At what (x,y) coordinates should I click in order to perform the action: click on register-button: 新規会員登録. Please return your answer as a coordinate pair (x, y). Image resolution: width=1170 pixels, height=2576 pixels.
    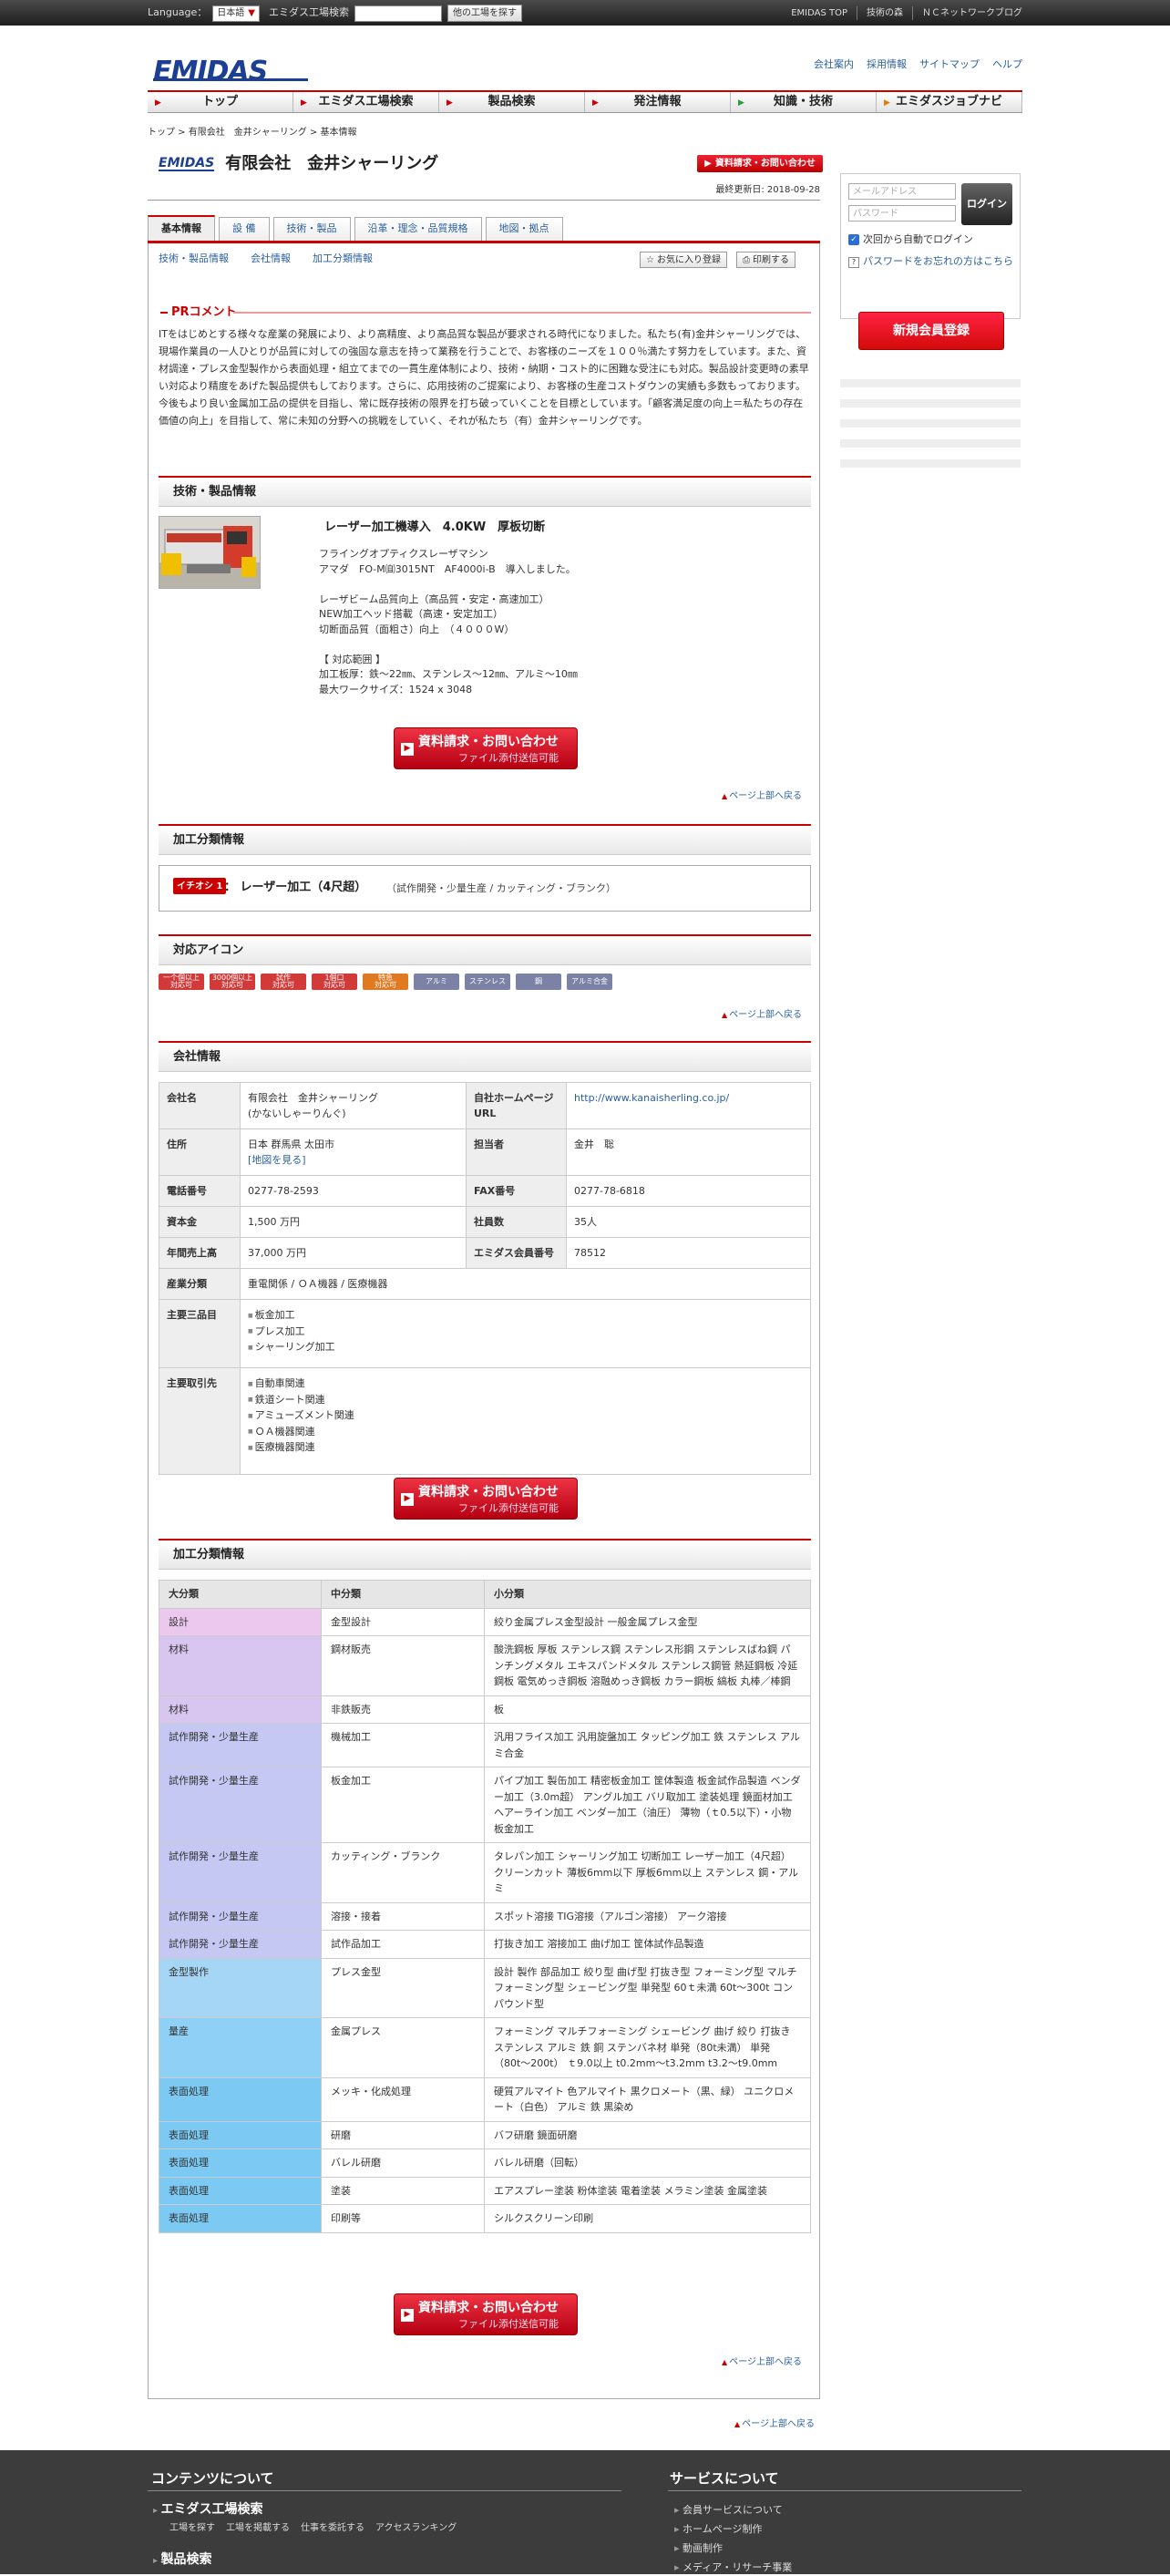
    Looking at the image, I should click on (931, 331).